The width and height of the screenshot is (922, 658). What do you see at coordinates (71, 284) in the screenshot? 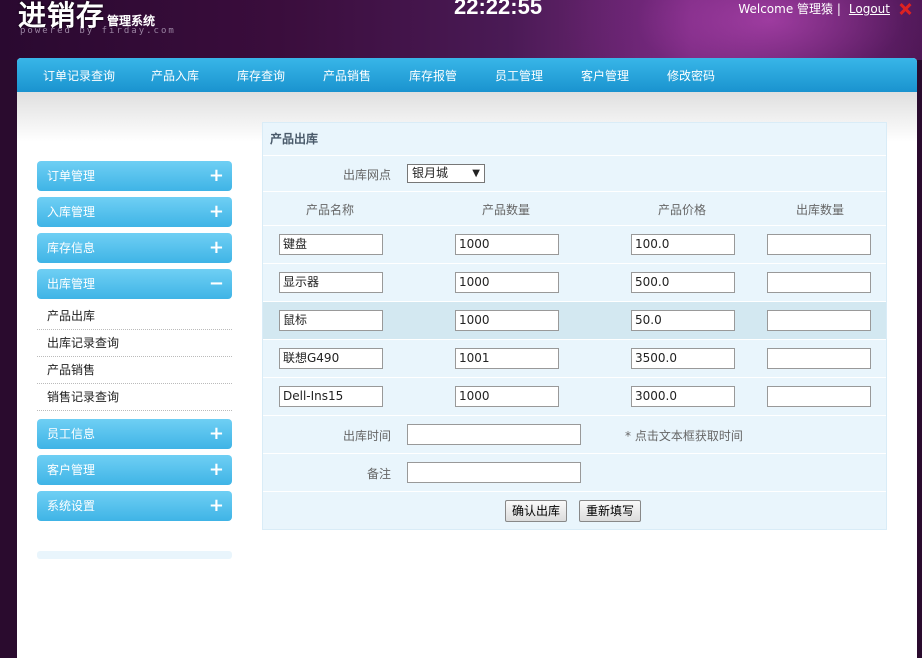
I see `sidebar-section-label: 出库管理` at bounding box center [71, 284].